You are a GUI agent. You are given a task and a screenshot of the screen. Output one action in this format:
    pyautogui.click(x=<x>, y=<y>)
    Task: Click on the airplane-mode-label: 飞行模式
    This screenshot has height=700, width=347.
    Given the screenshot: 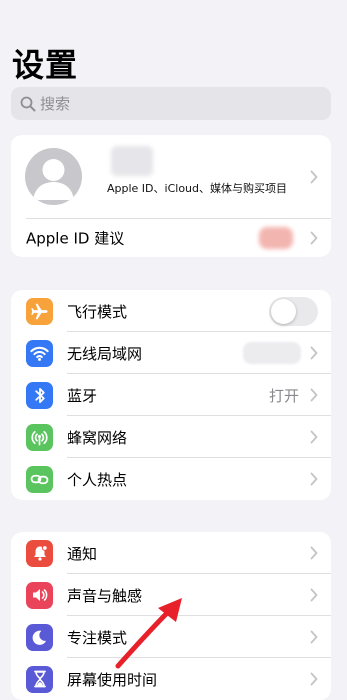 What is the action you would take?
    pyautogui.click(x=97, y=311)
    